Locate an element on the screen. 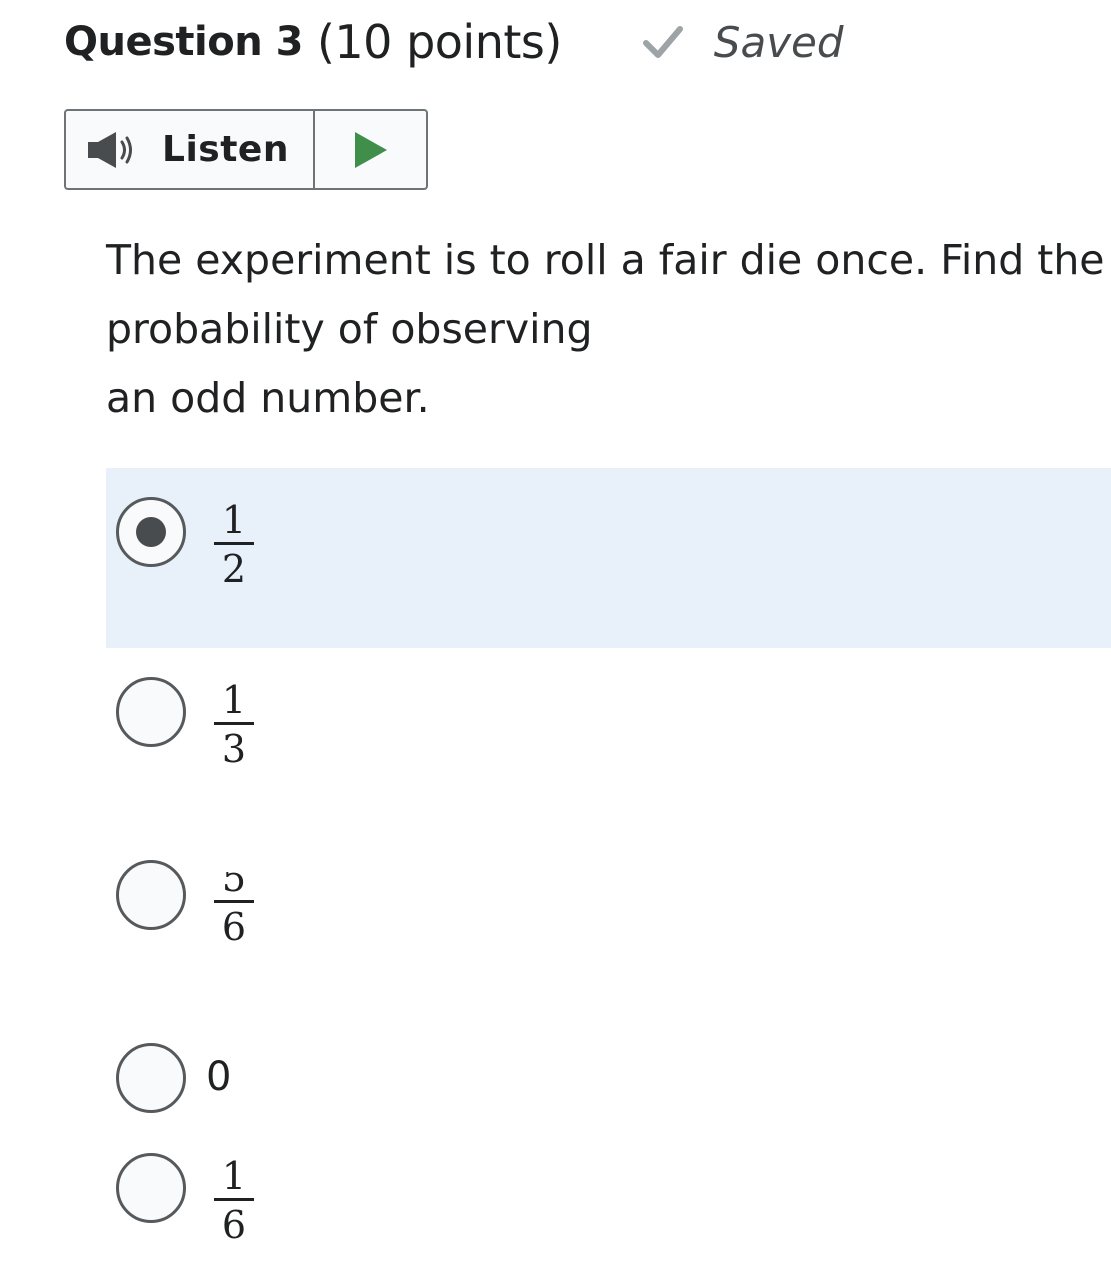  speaker-icon is located at coordinates (112, 150).